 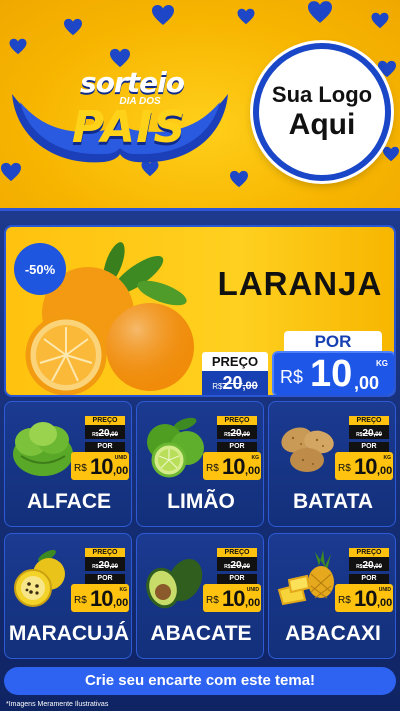 I want to click on new-price: R$ 10 ,00 KG, so click(x=333, y=373).